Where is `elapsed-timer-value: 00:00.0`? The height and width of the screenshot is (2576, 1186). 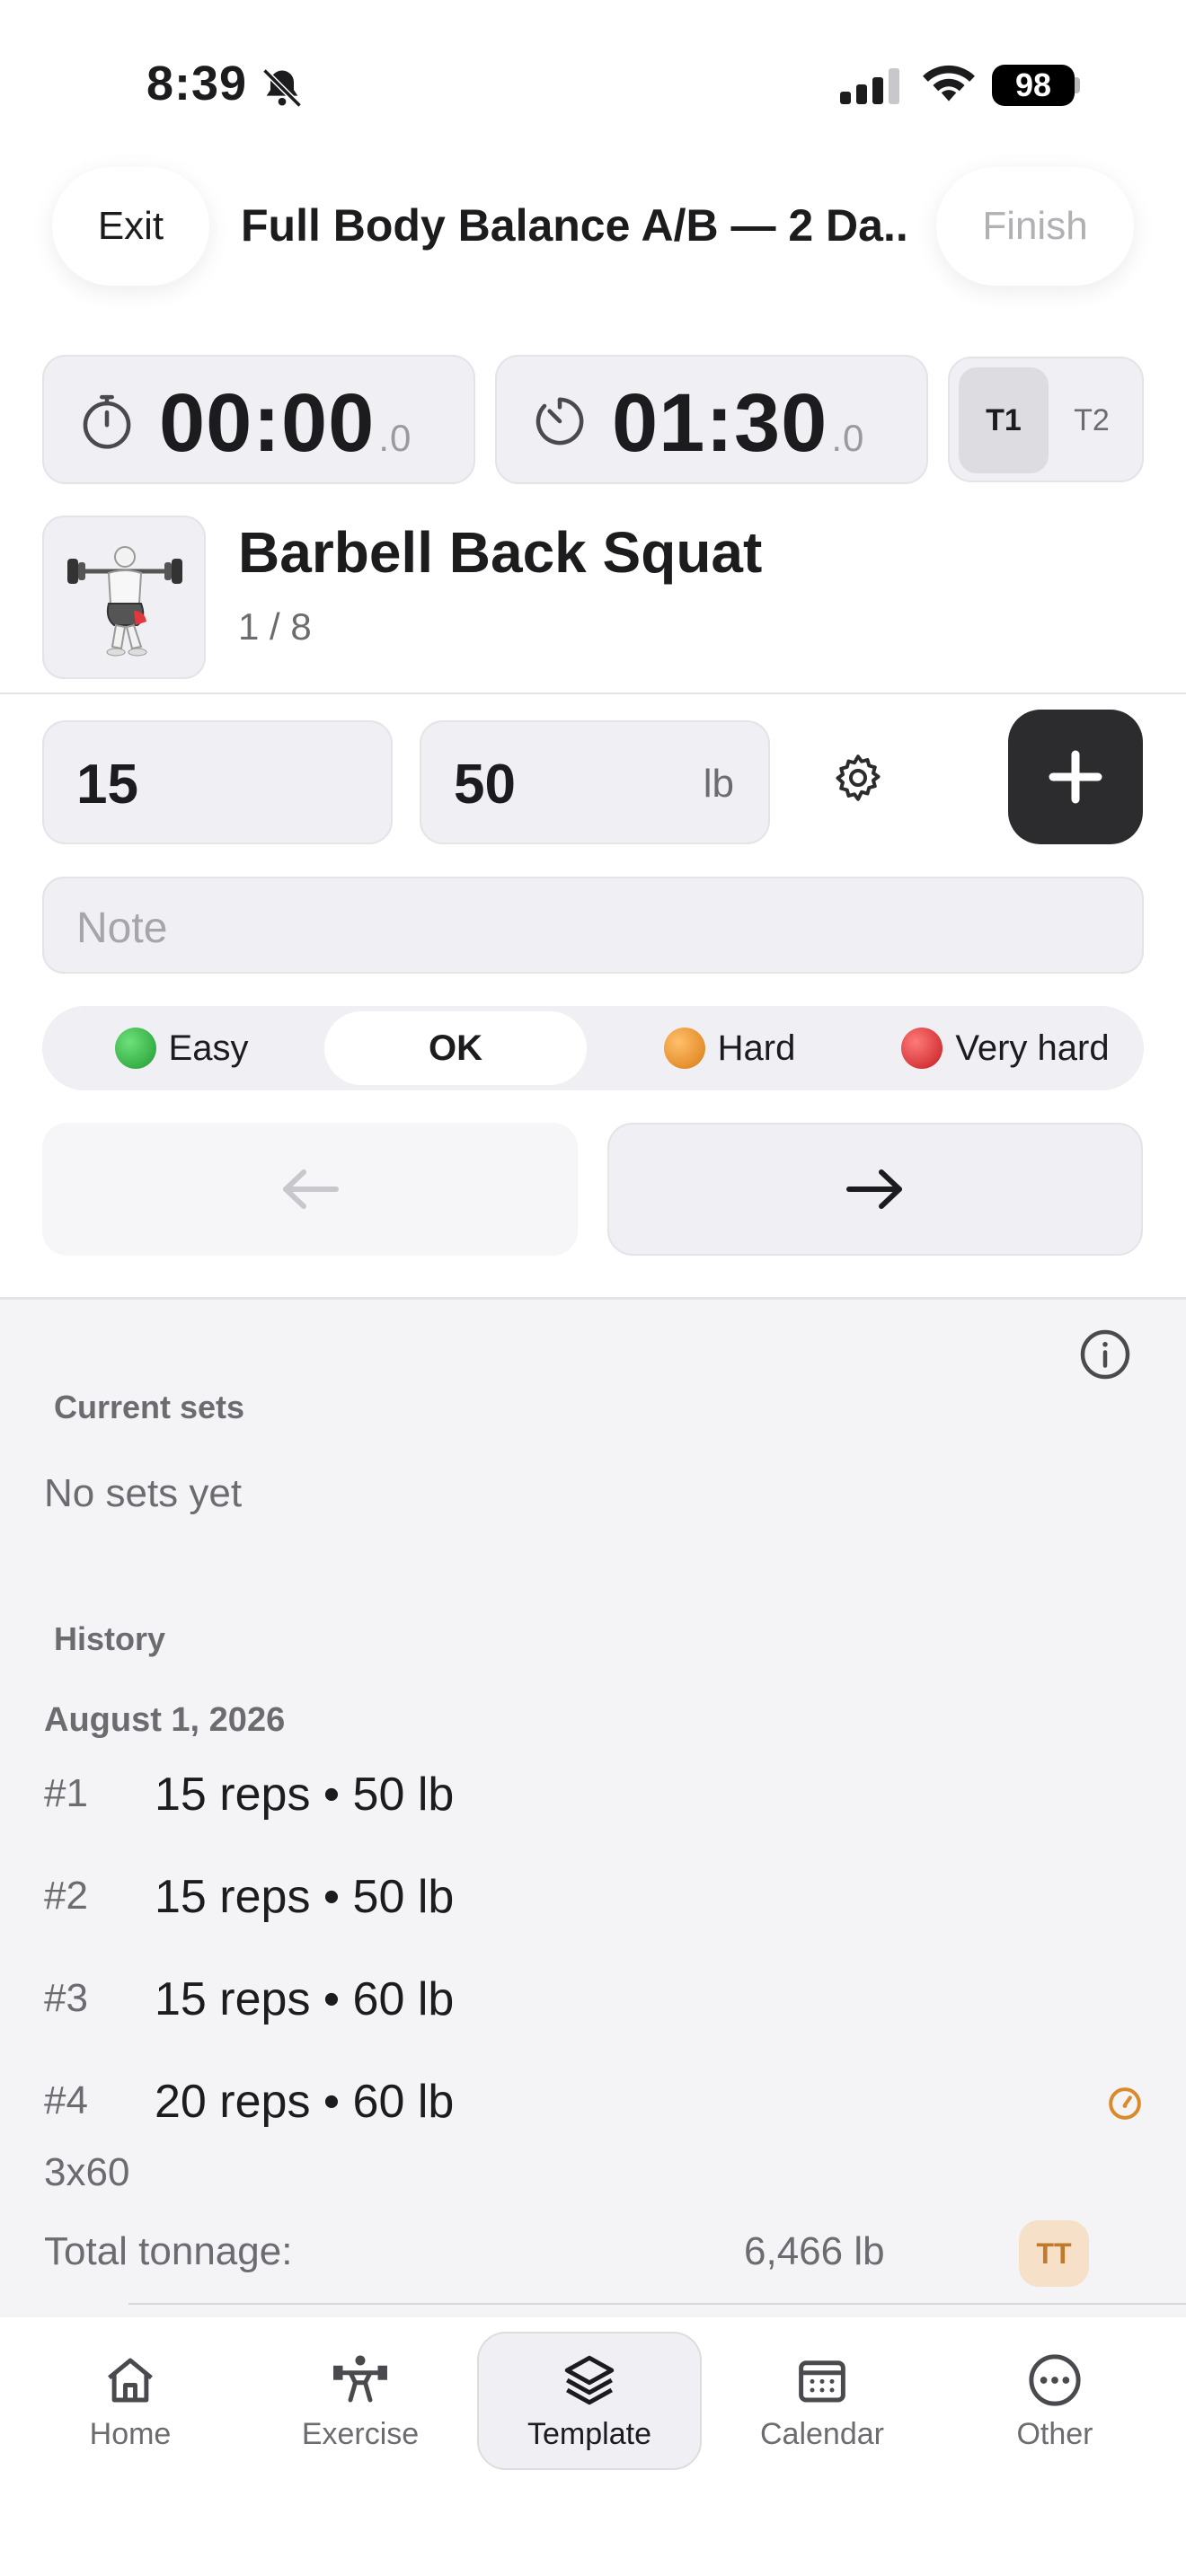
elapsed-timer-value: 00:00.0 is located at coordinates (285, 423).